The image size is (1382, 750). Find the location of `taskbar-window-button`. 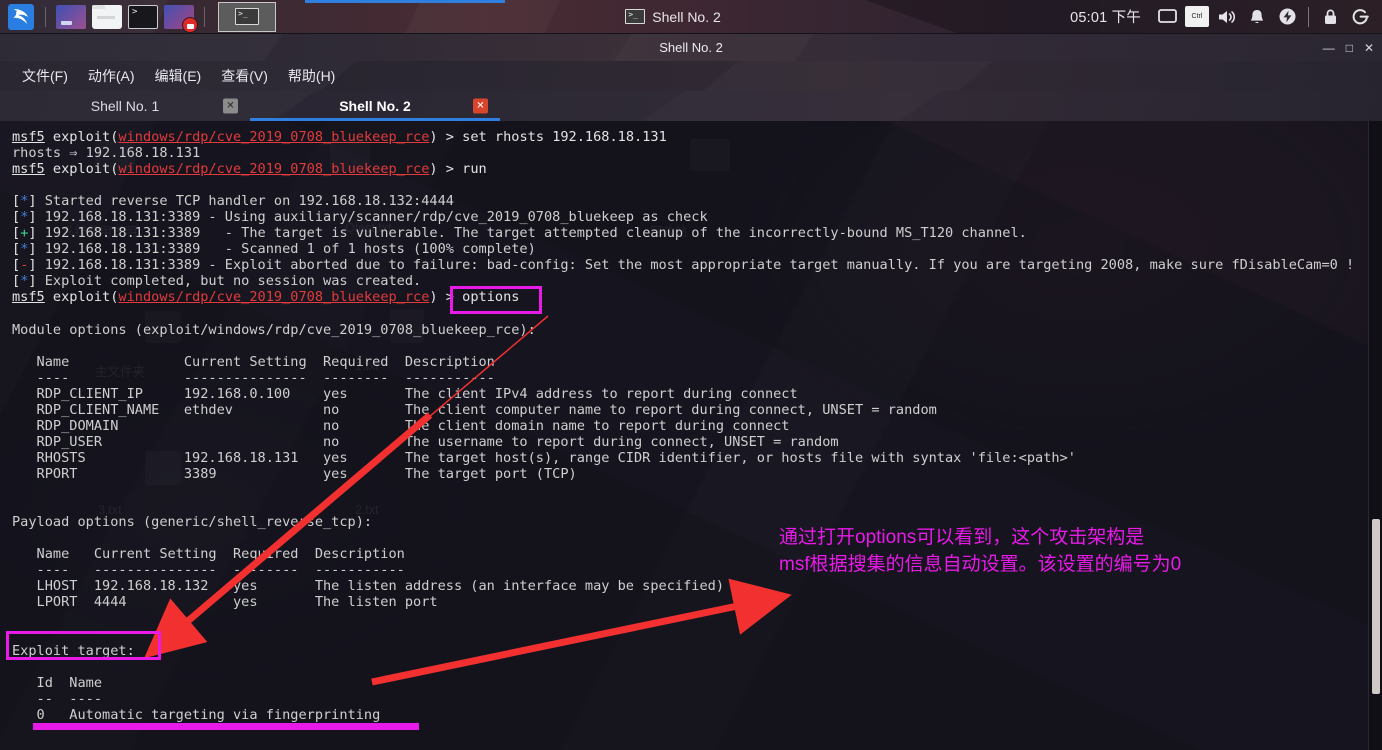

taskbar-window-button is located at coordinates (247, 16).